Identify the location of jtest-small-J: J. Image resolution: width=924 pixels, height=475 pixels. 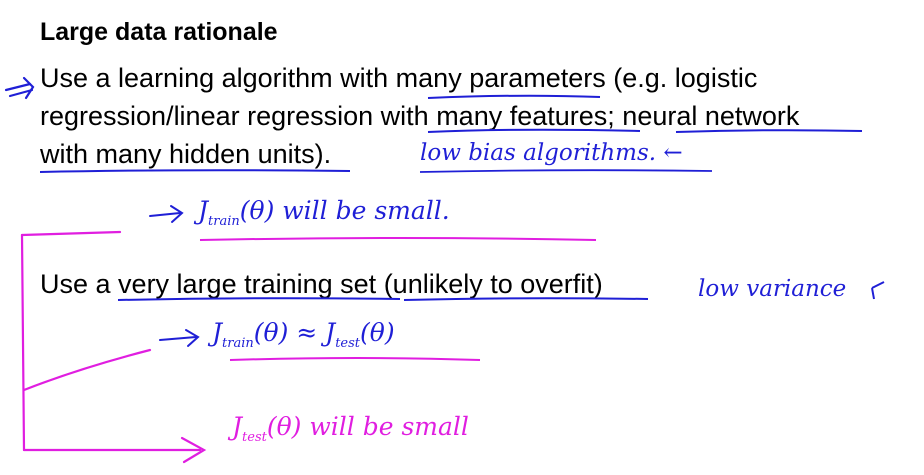
(237, 426).